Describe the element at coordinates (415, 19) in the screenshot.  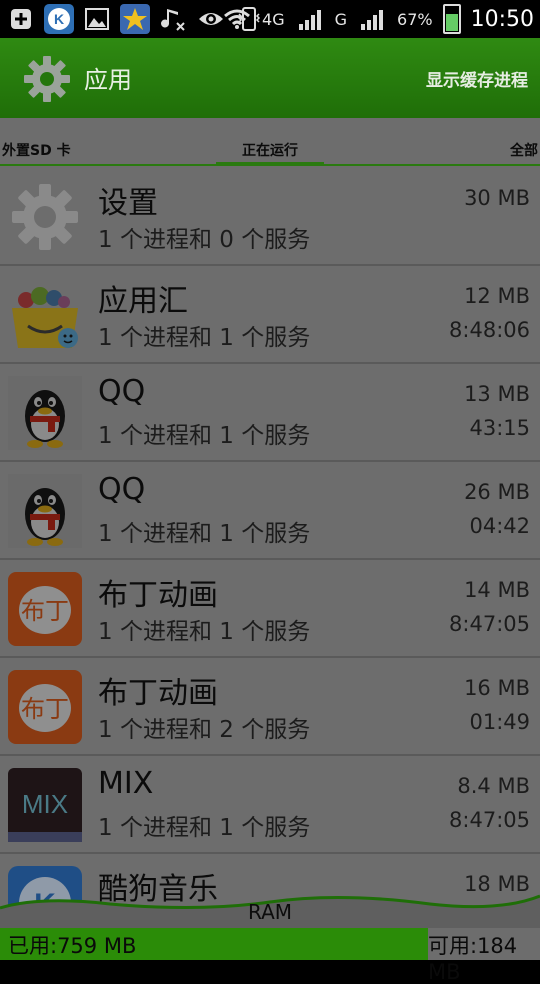
I see `battery-percent: 67%` at that location.